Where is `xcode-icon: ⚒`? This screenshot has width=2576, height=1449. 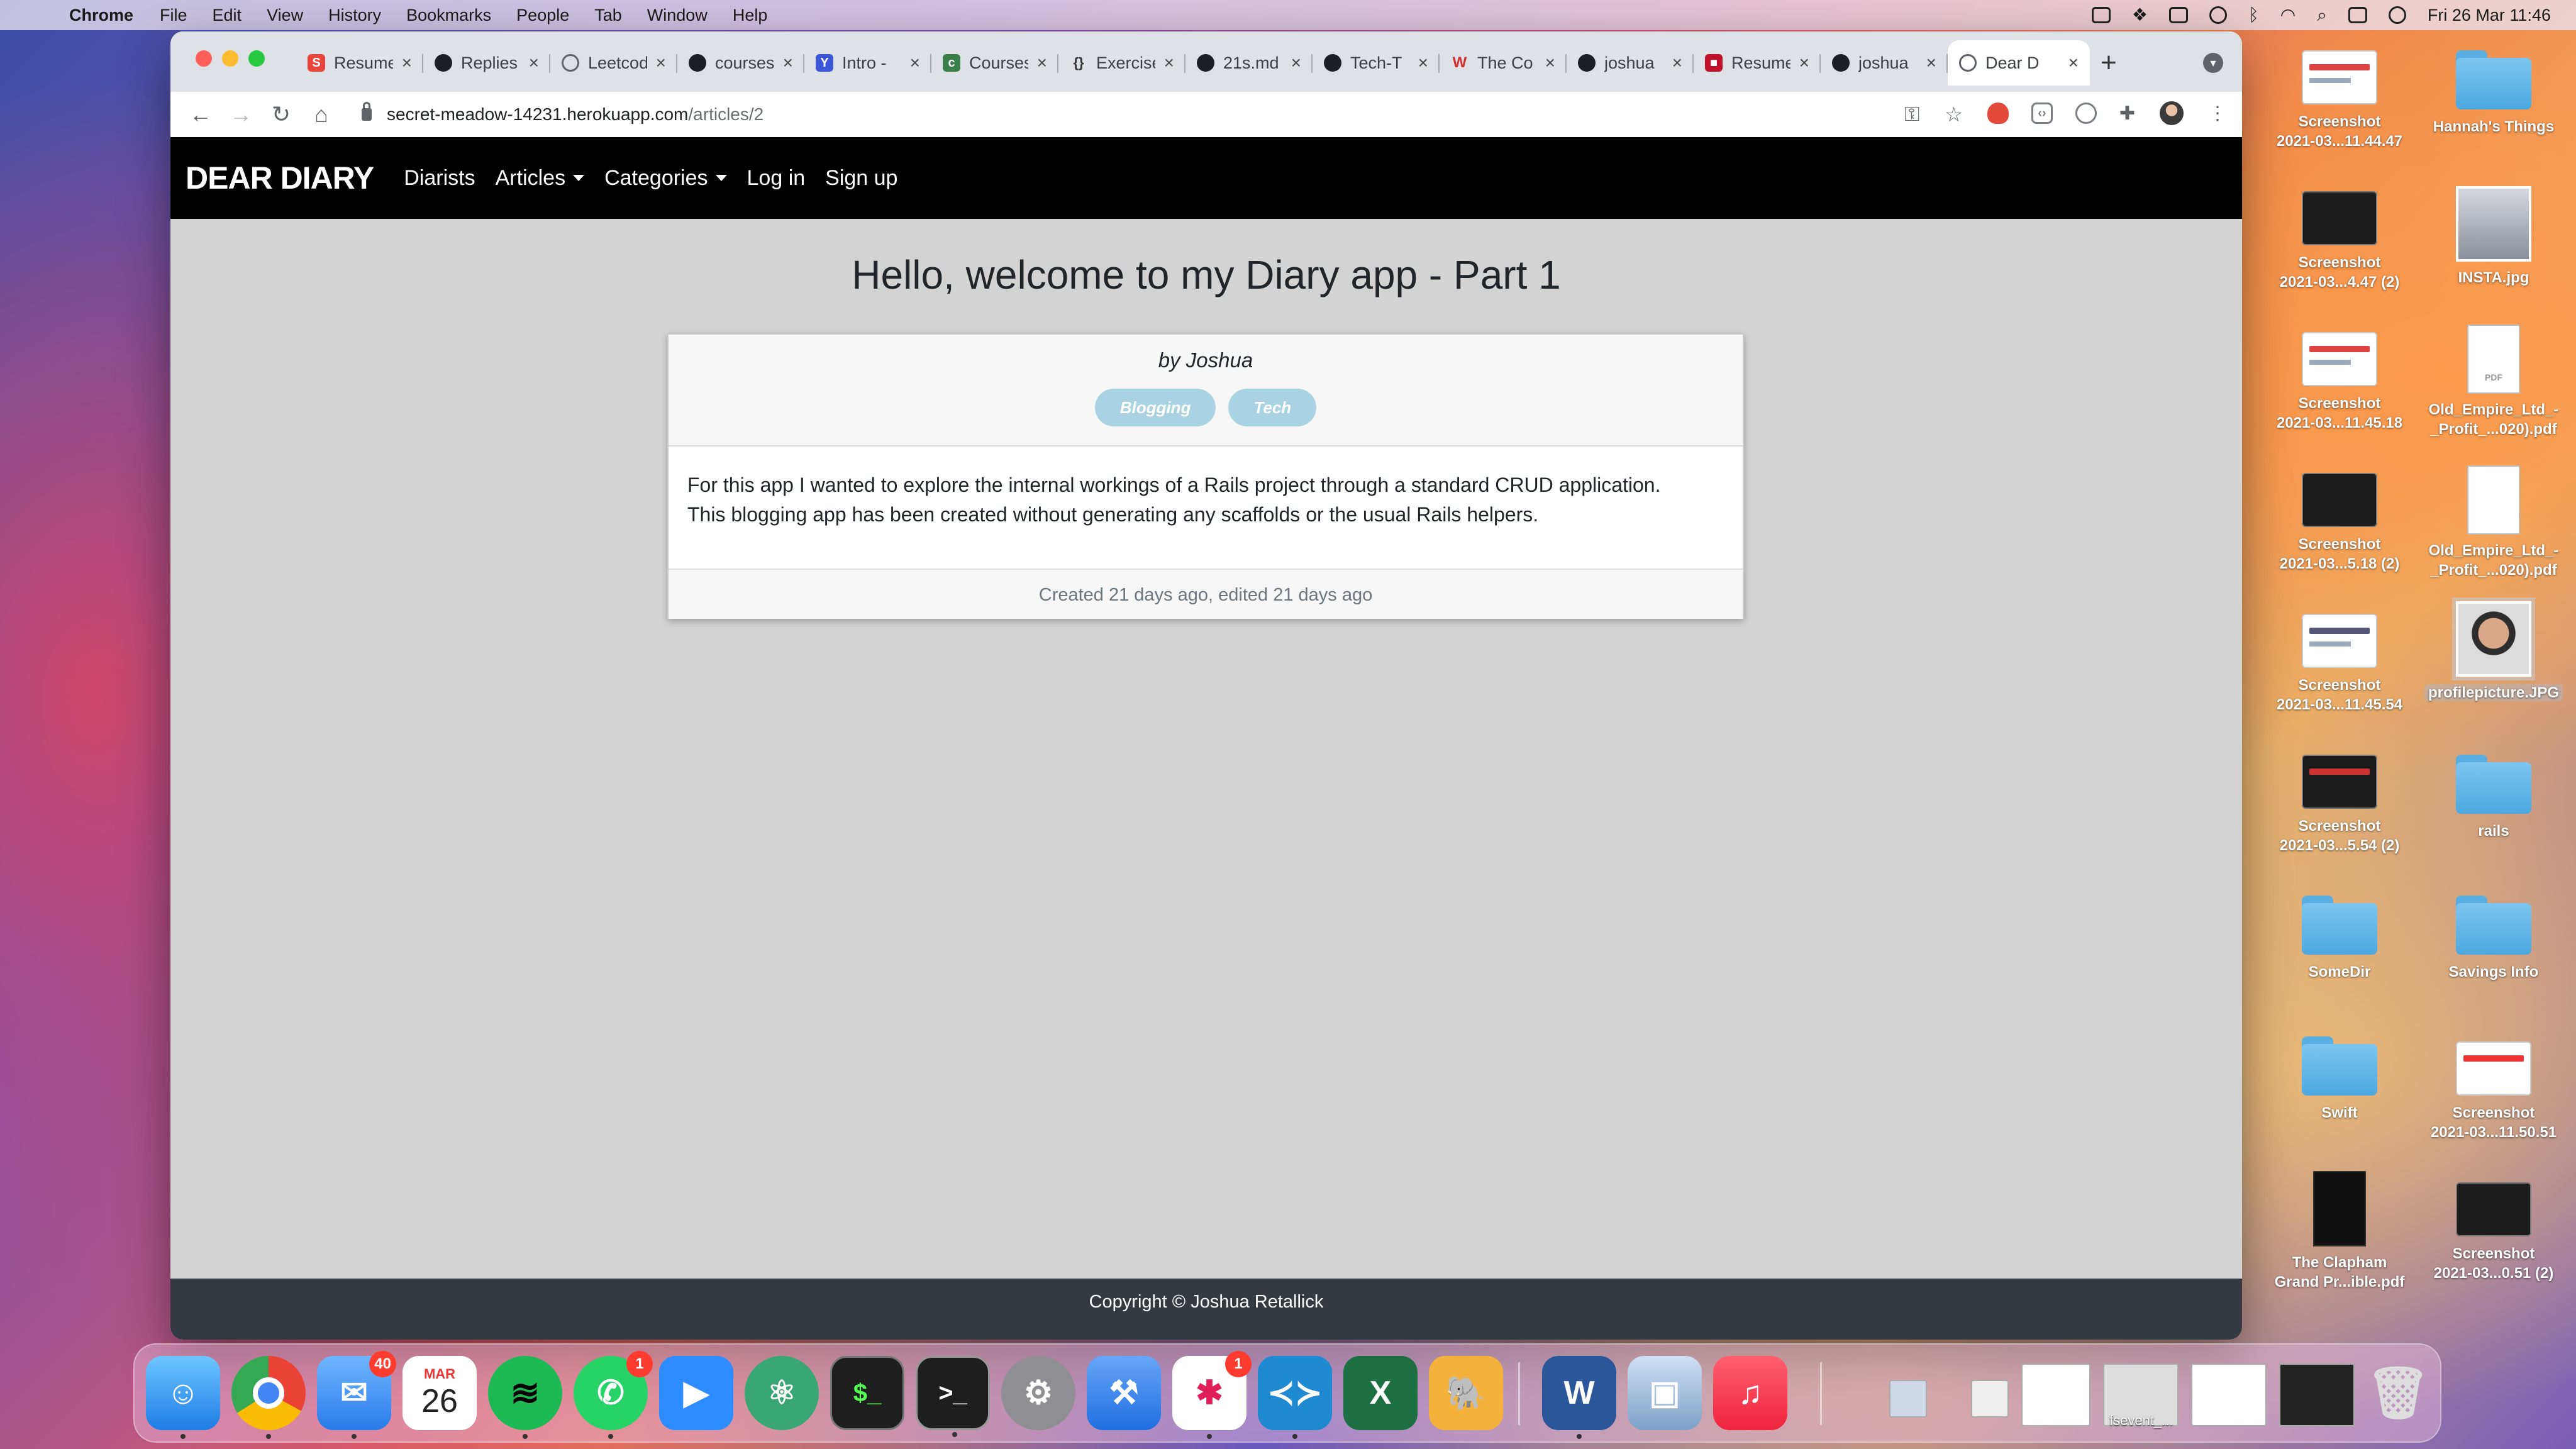 xcode-icon: ⚒ is located at coordinates (1124, 1393).